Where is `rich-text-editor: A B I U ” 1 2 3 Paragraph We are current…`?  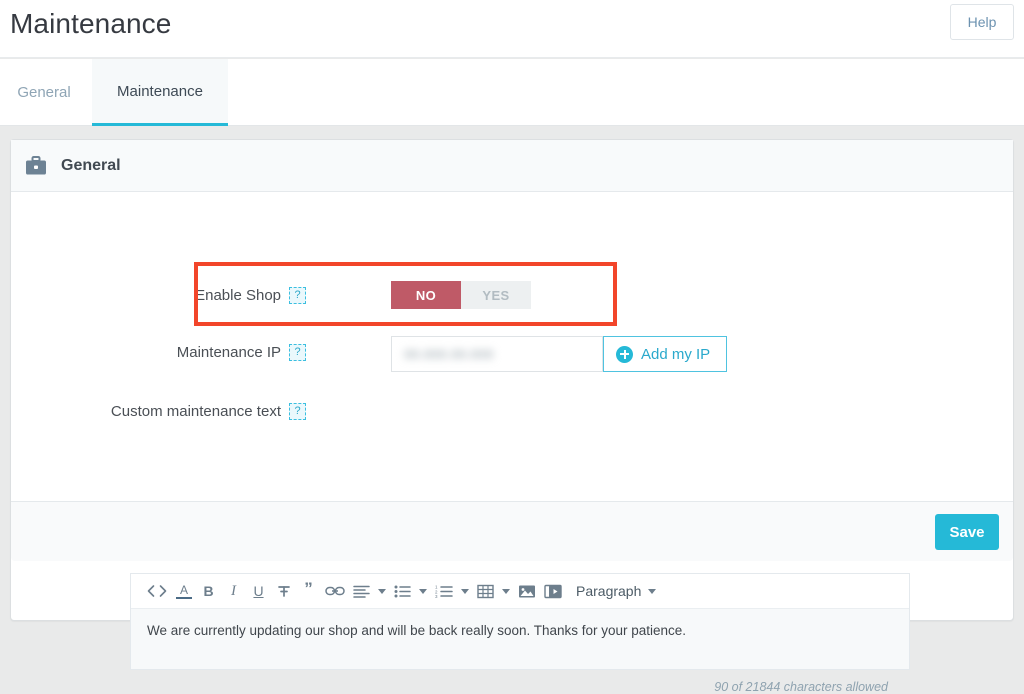
rich-text-editor: A B I U ” 1 2 3 Paragraph We are current… is located at coordinates (520, 621).